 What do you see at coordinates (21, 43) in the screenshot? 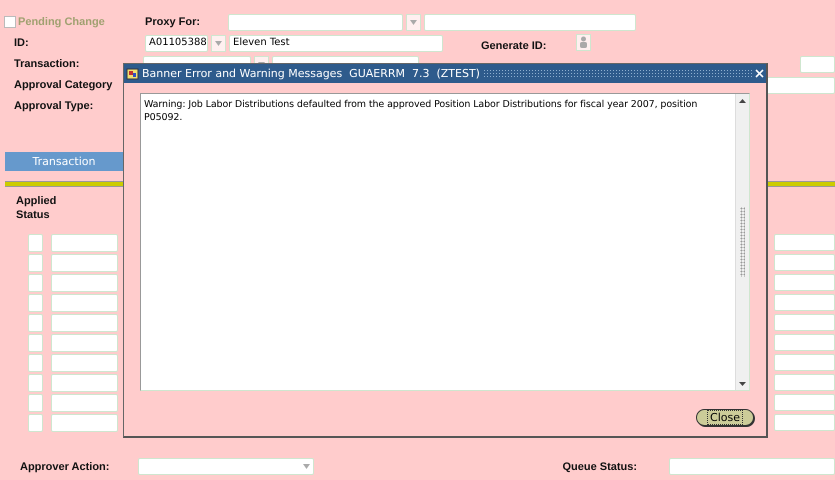
I see `field-label: ID:` at bounding box center [21, 43].